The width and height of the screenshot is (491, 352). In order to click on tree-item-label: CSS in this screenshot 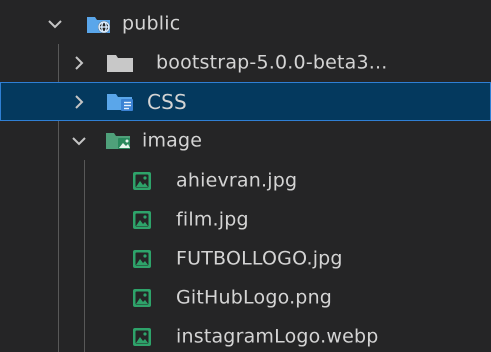, I will do `click(167, 101)`.